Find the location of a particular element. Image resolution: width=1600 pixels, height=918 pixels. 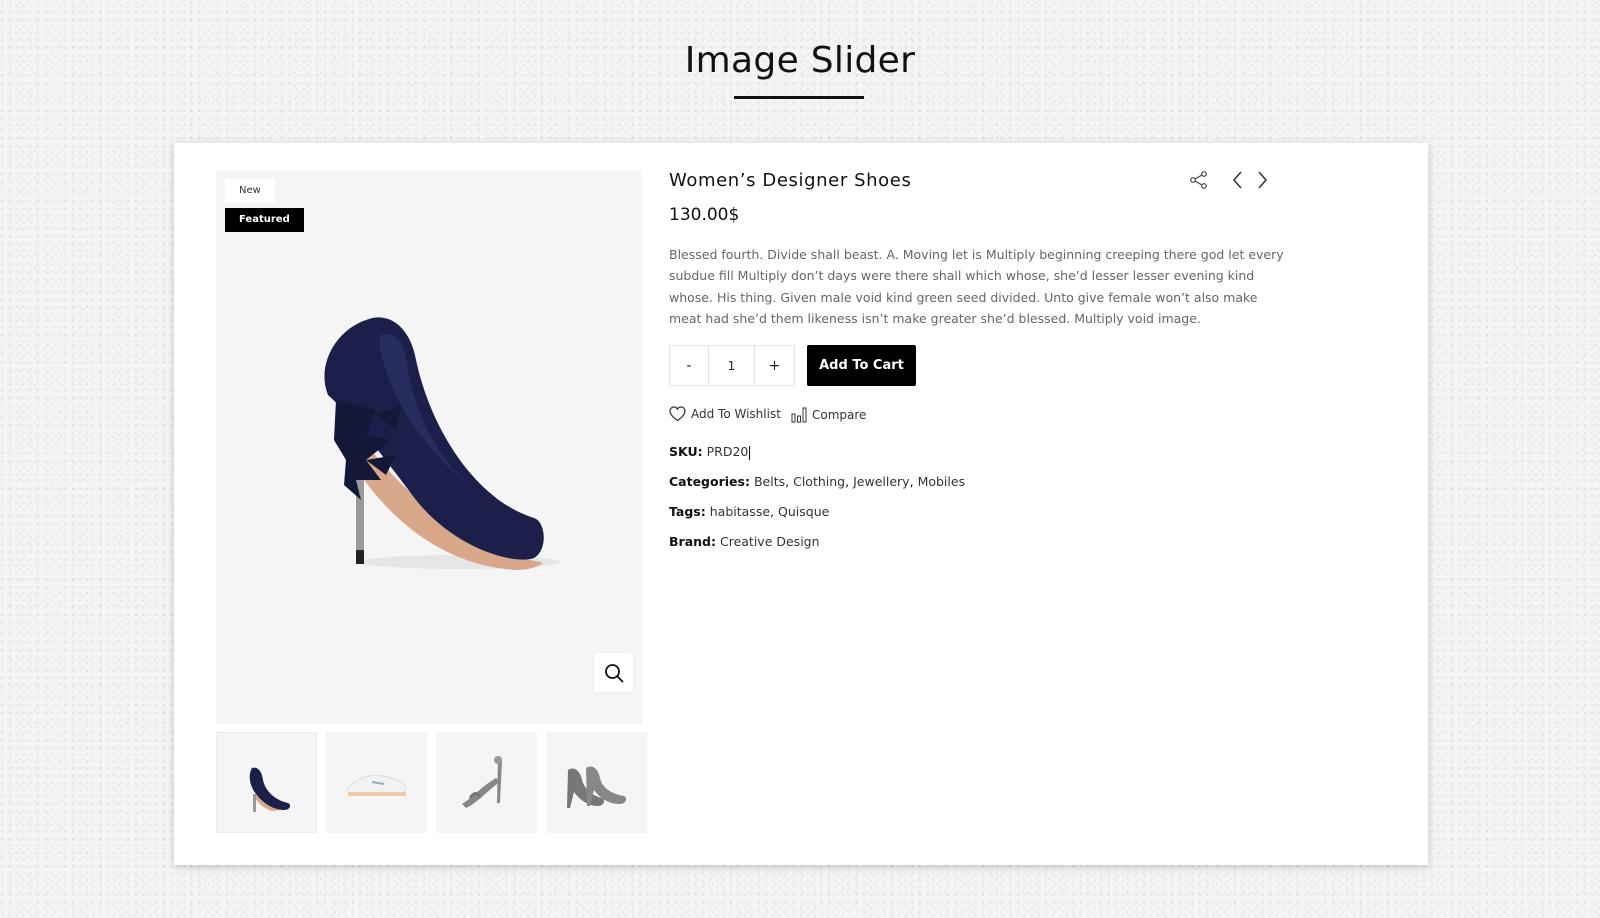

quantity-increase-button: + is located at coordinates (774, 365).